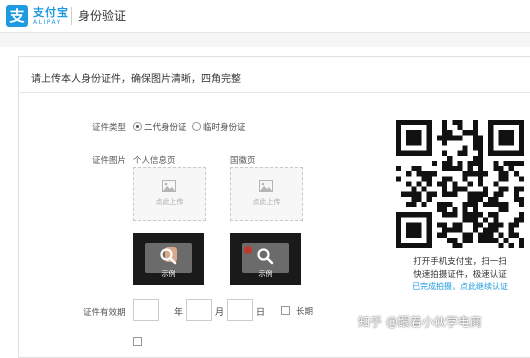 The width and height of the screenshot is (530, 358). I want to click on header-divider, so click(71, 16).